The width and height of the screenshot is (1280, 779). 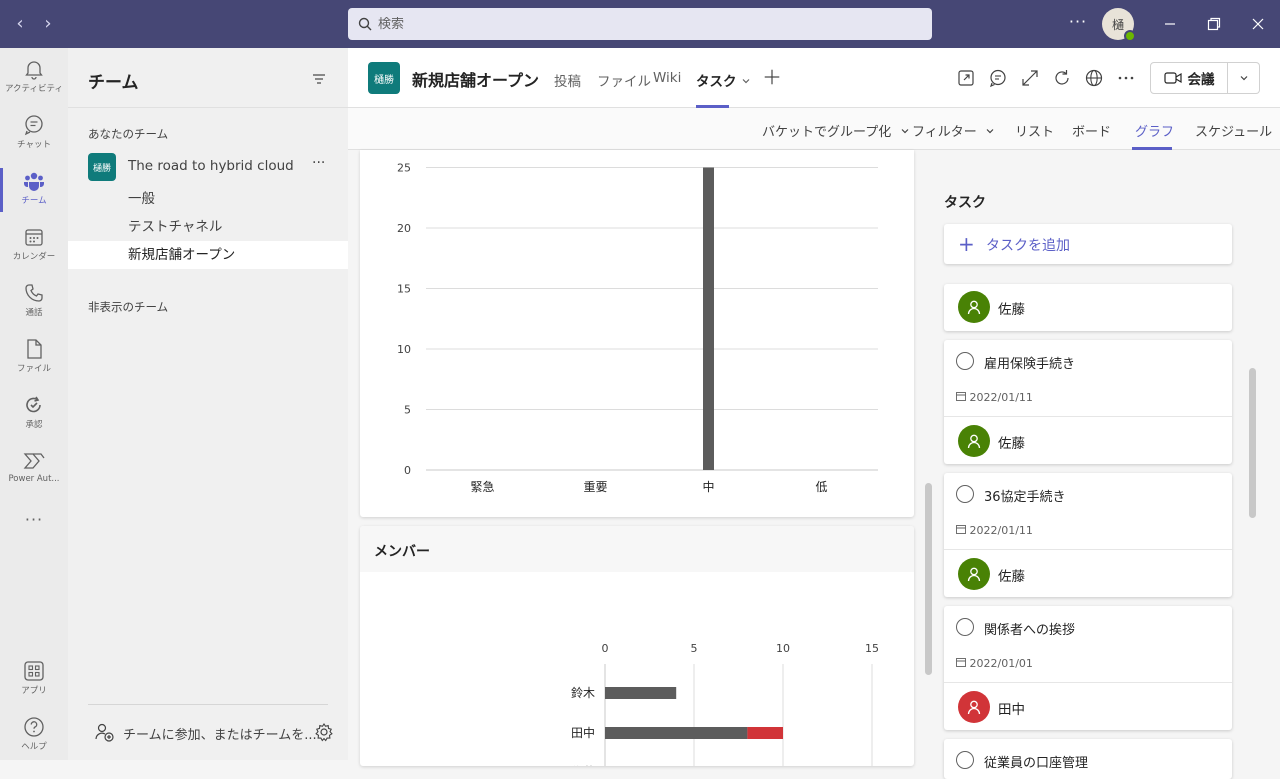 I want to click on rail-item-calendar: カレンダー, so click(x=34, y=246).